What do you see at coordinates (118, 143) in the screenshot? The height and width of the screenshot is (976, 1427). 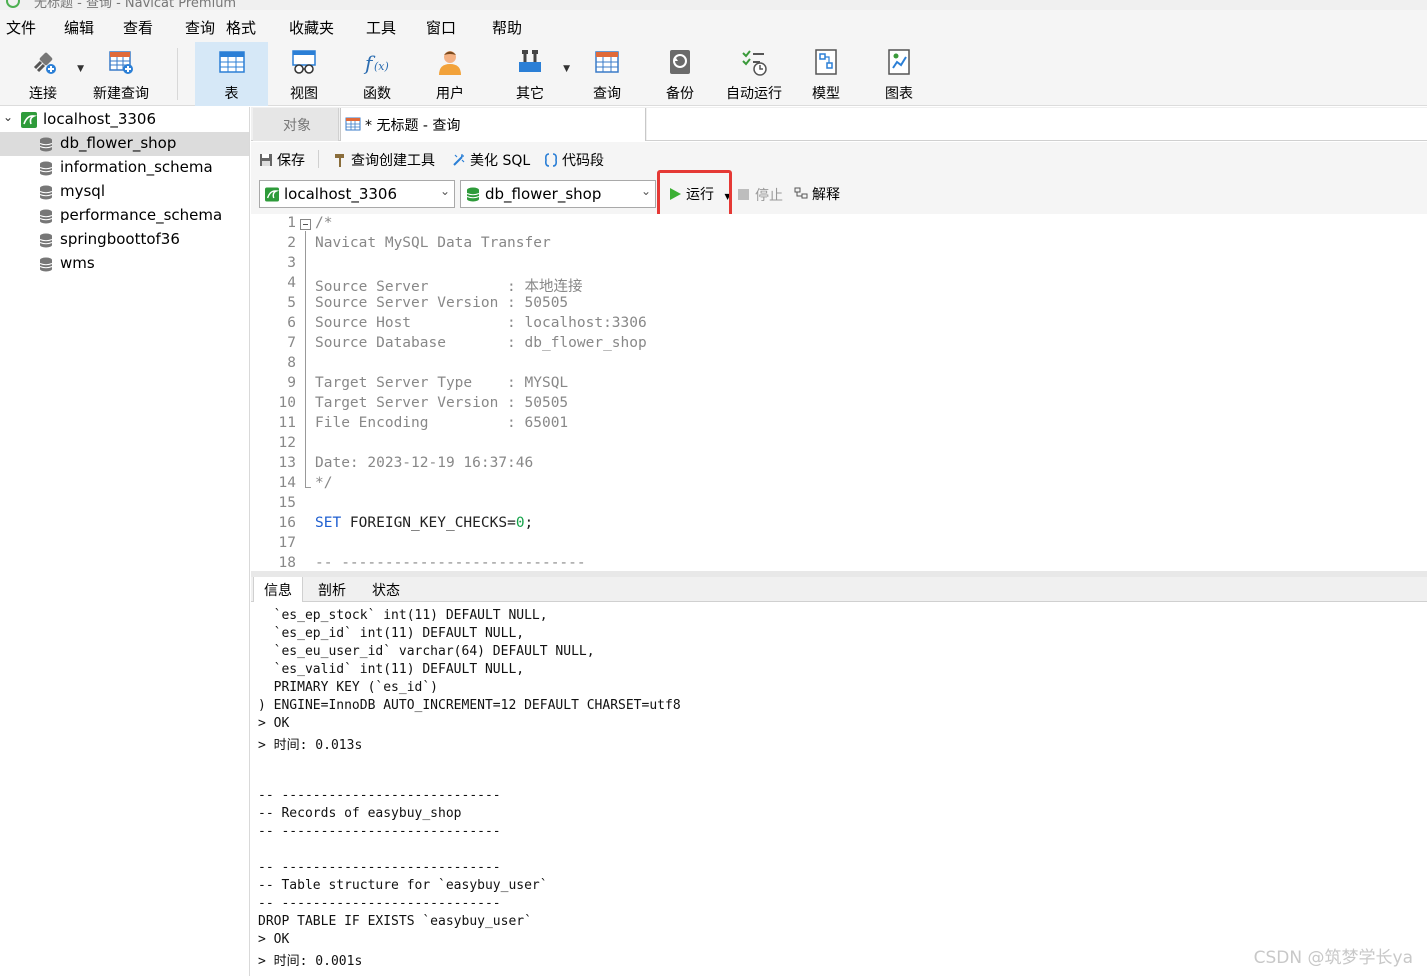 I see `tree-db-label: db_flower_shop` at bounding box center [118, 143].